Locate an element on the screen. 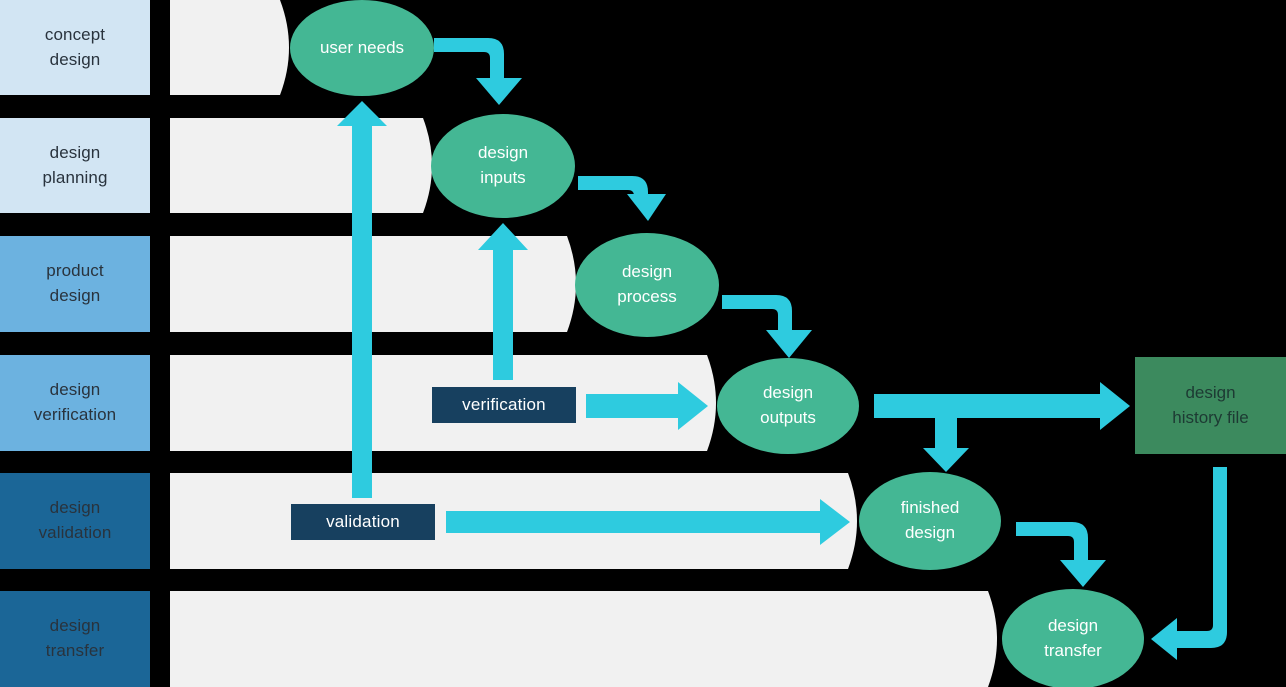 The height and width of the screenshot is (687, 1286). validation-label: validation is located at coordinates (363, 521).